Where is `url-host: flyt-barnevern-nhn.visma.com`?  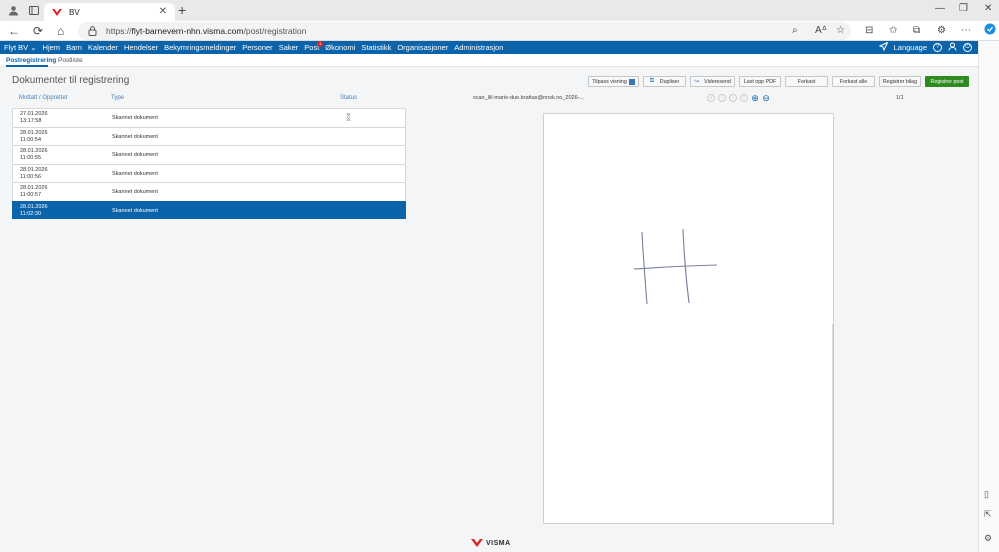 url-host: flyt-barnevern-nhn.visma.com is located at coordinates (187, 31).